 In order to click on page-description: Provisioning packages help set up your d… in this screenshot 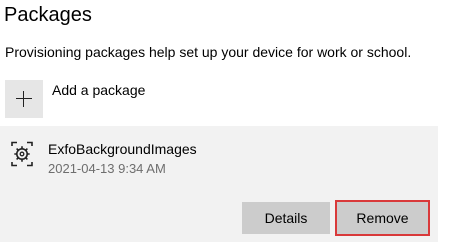, I will do `click(208, 52)`.